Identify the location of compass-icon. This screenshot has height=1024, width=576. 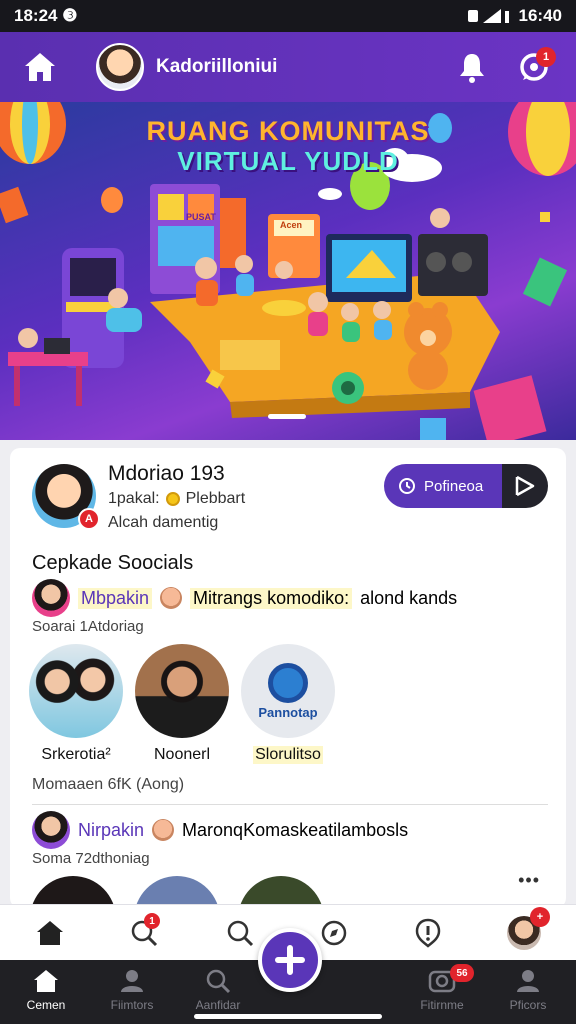
(334, 933).